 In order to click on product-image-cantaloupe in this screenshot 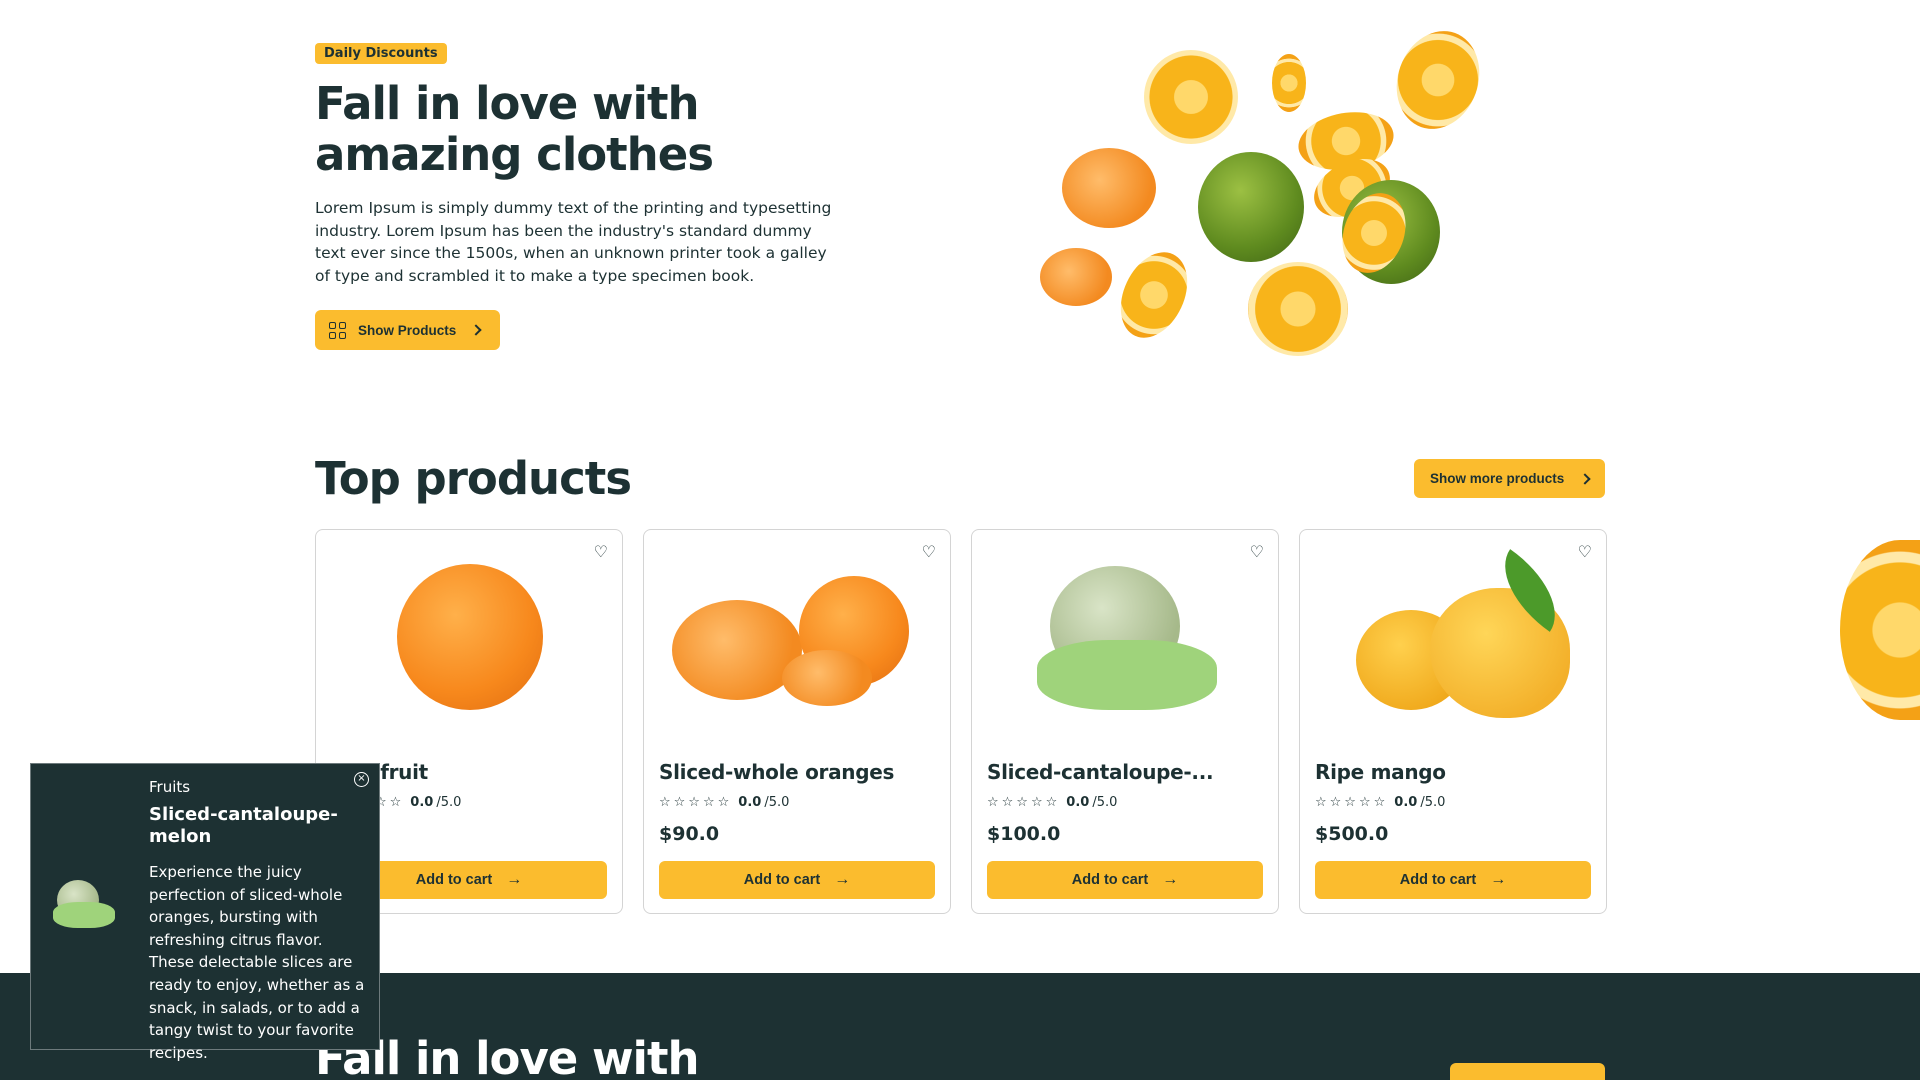, I will do `click(1125, 640)`.